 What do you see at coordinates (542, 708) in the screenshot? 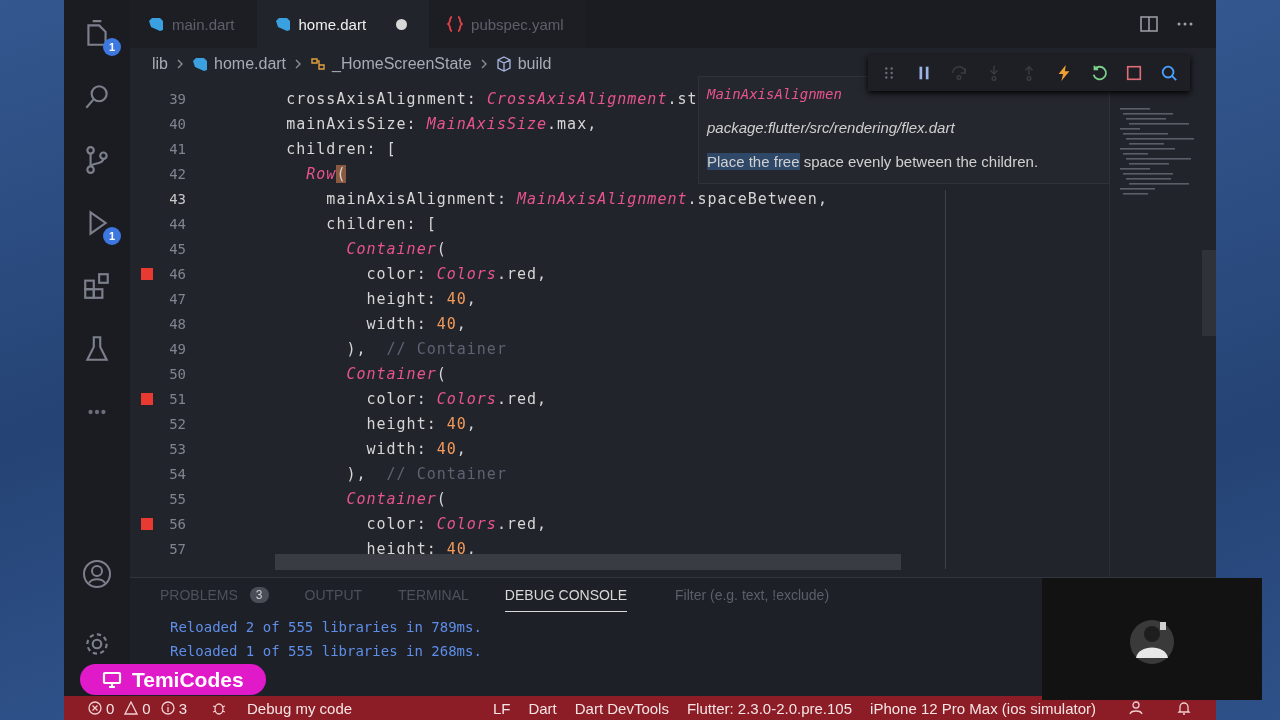
I see `status-item: Dart` at bounding box center [542, 708].